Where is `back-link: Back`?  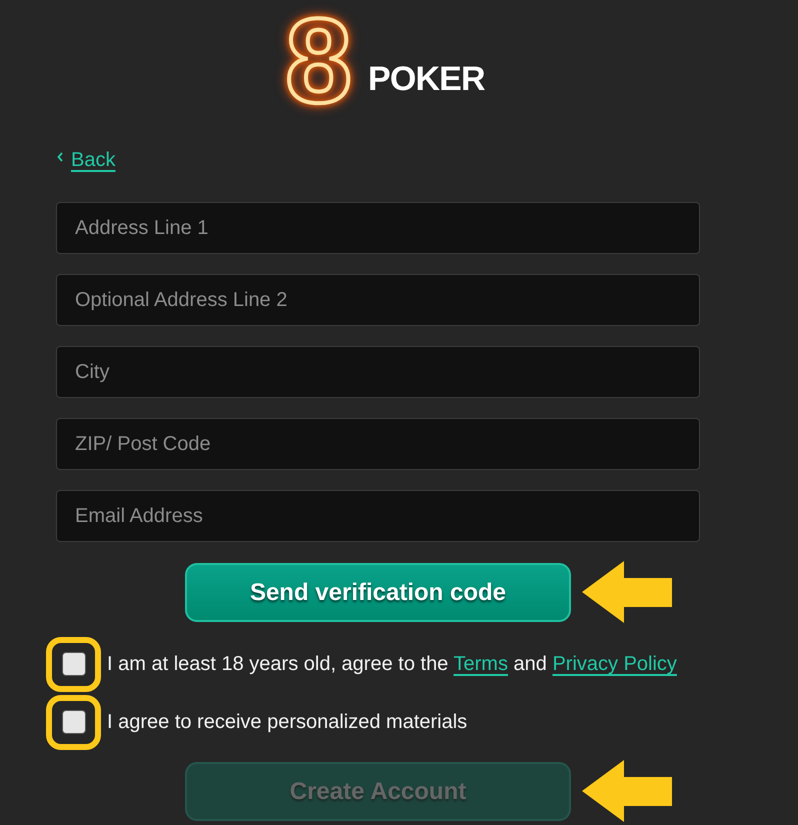 back-link: Back is located at coordinates (93, 160).